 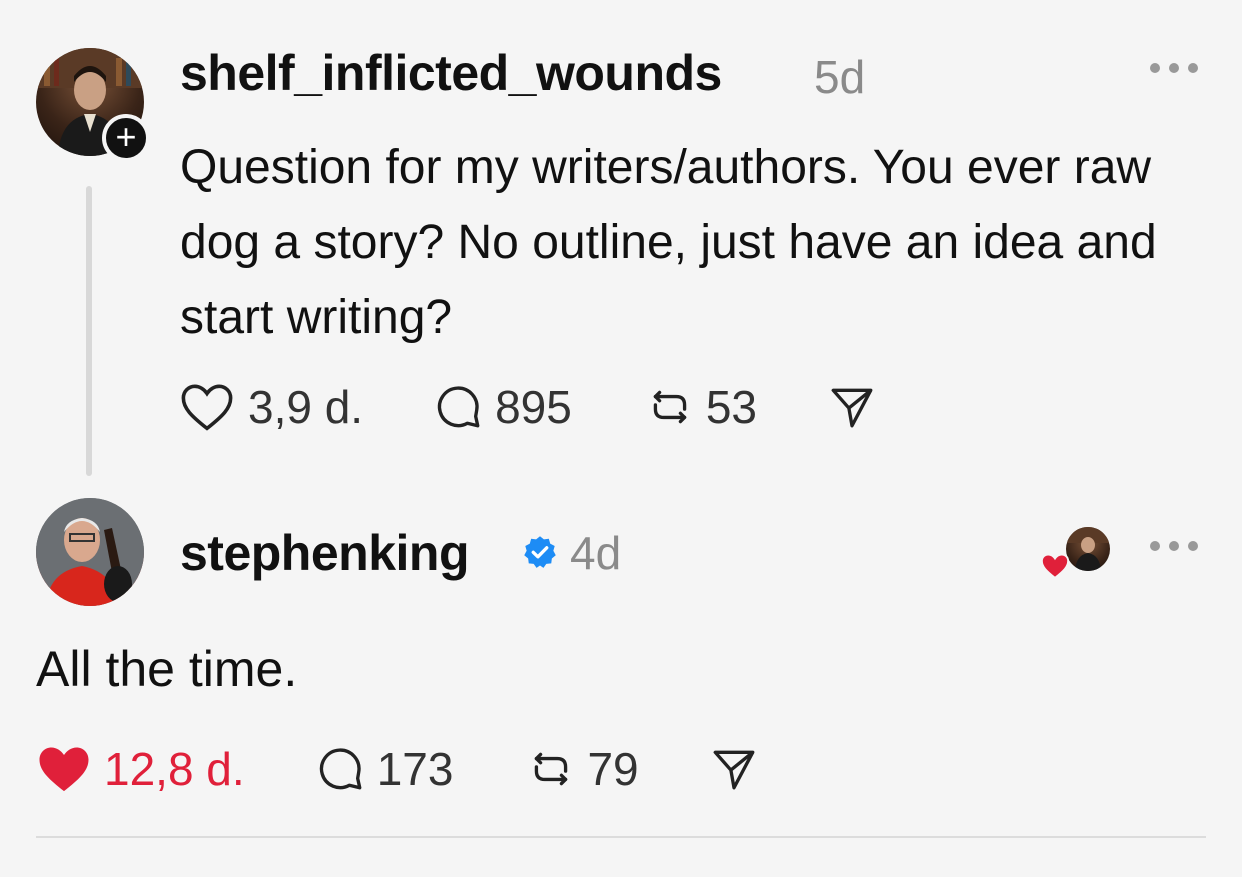 What do you see at coordinates (1174, 546) in the screenshot?
I see `reply-more-icon` at bounding box center [1174, 546].